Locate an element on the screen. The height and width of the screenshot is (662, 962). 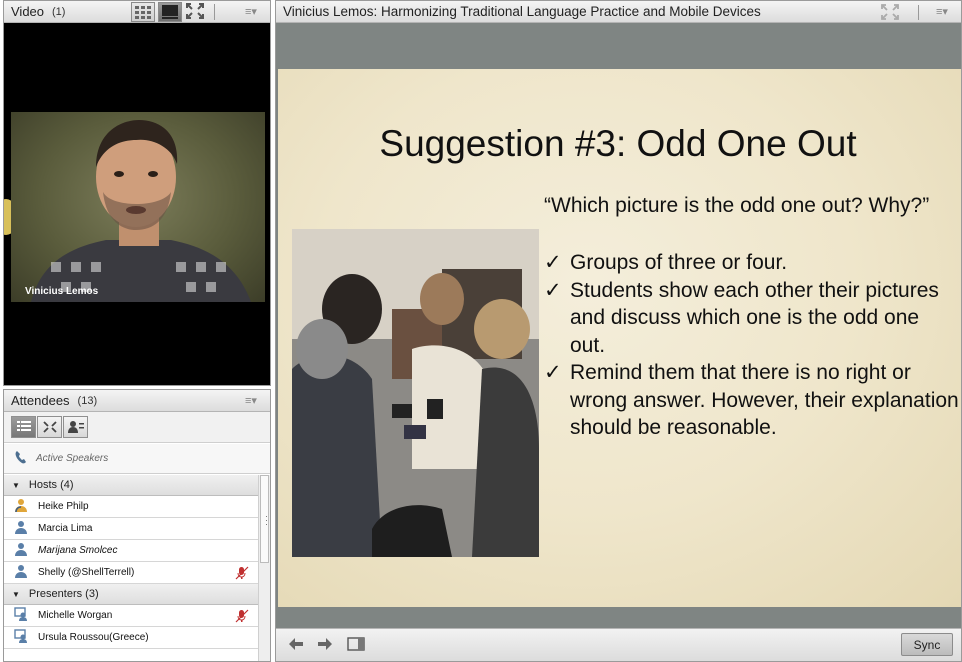
webcam-feed: Vinicius Lemos is located at coordinates (138, 207).